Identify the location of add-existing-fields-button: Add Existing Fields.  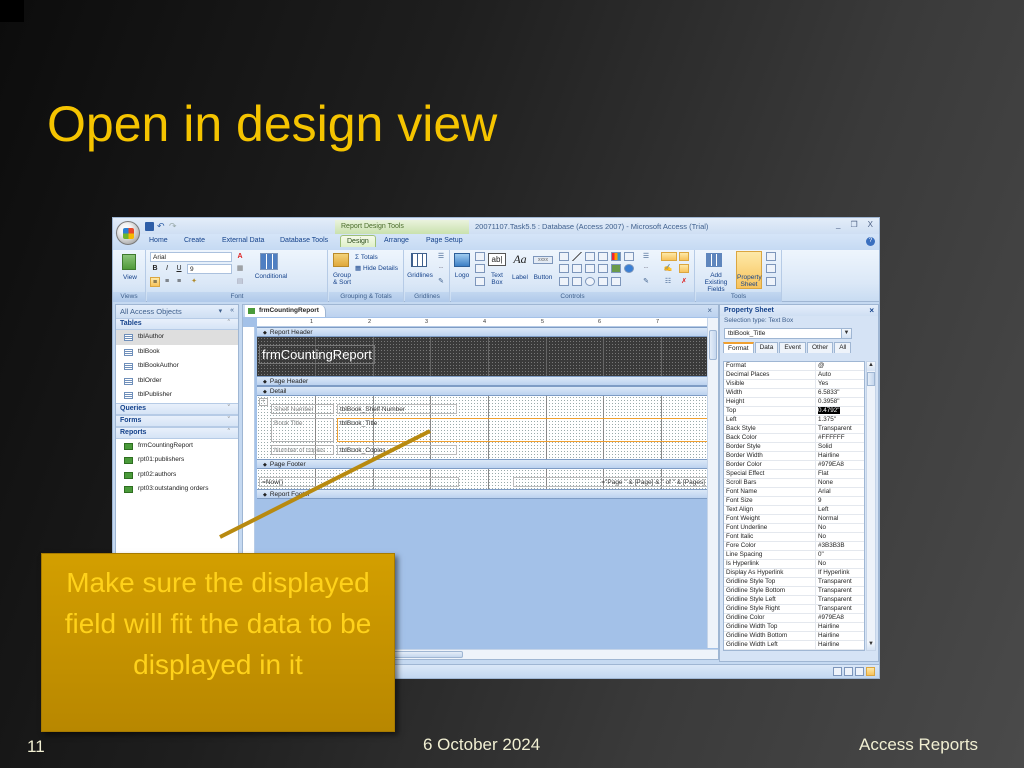
(716, 282).